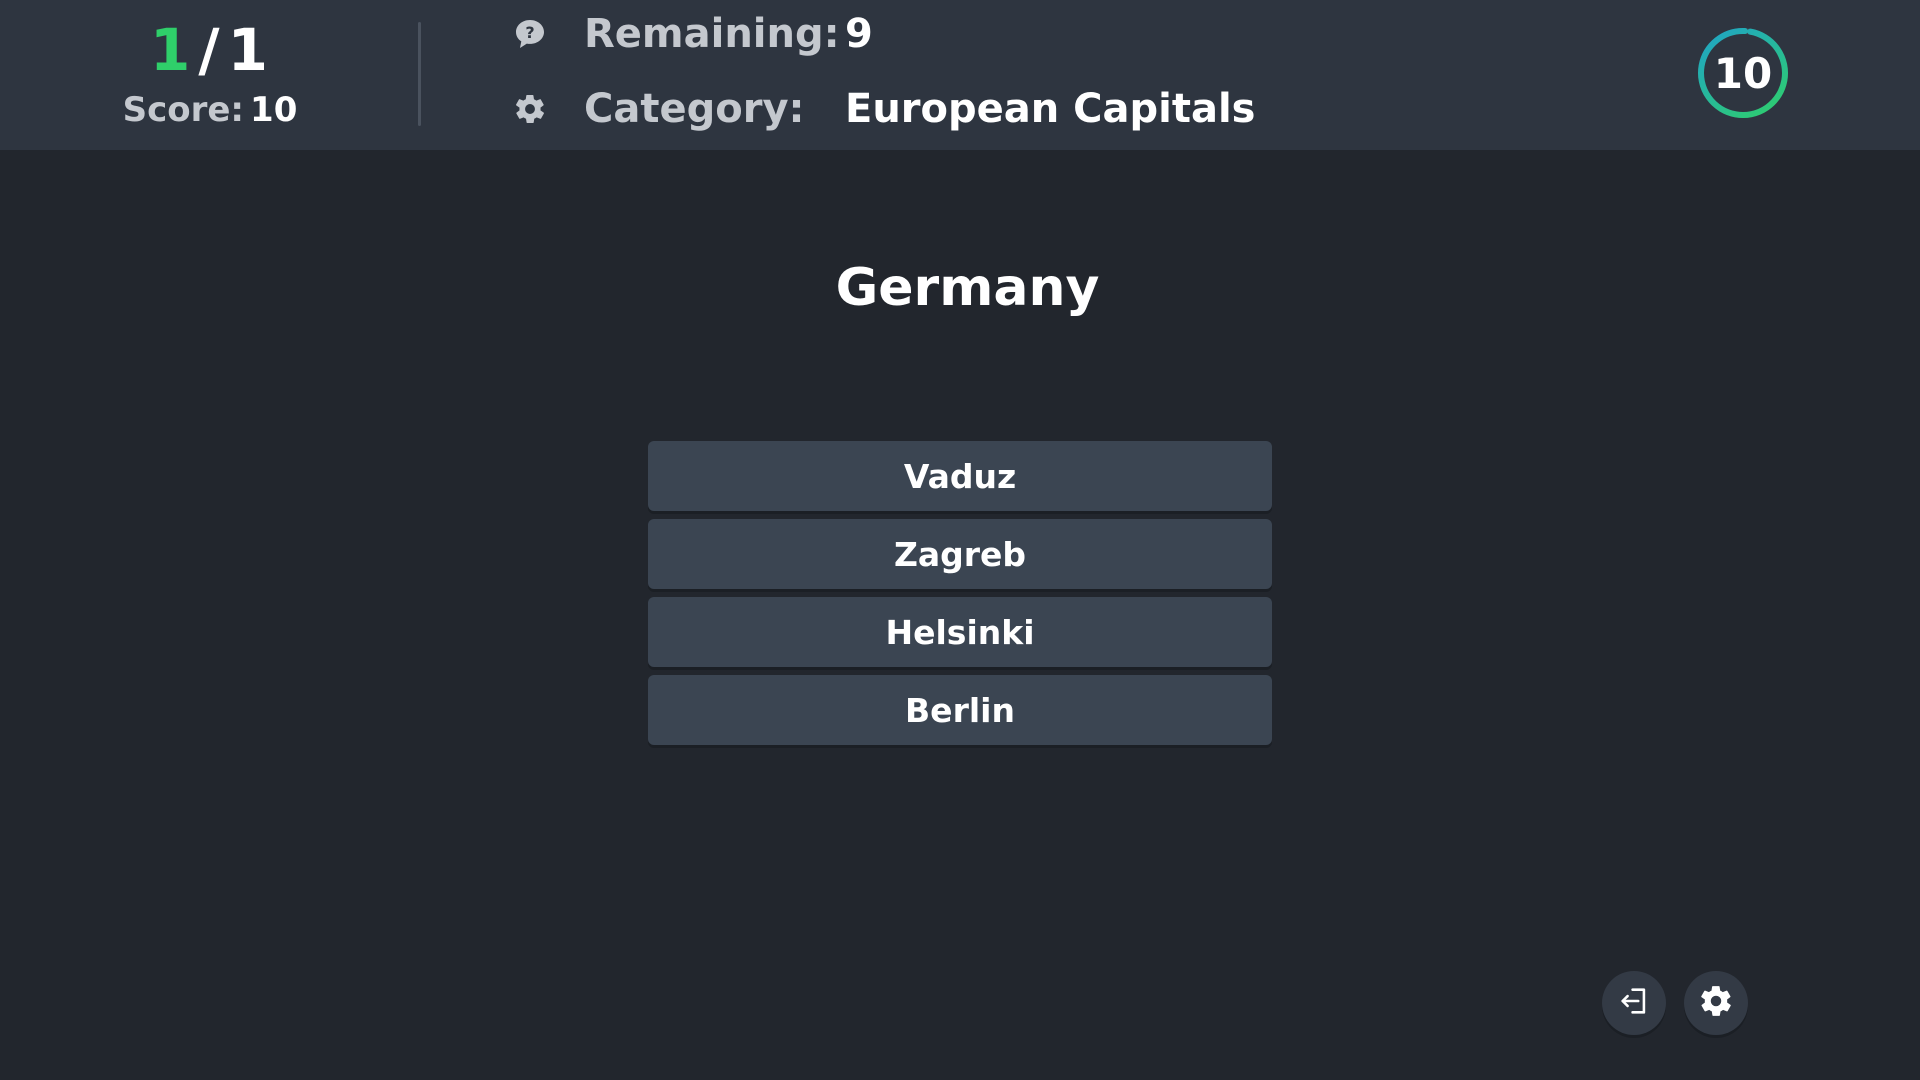 The height and width of the screenshot is (1080, 1920). I want to click on exit-icon, so click(1634, 1003).